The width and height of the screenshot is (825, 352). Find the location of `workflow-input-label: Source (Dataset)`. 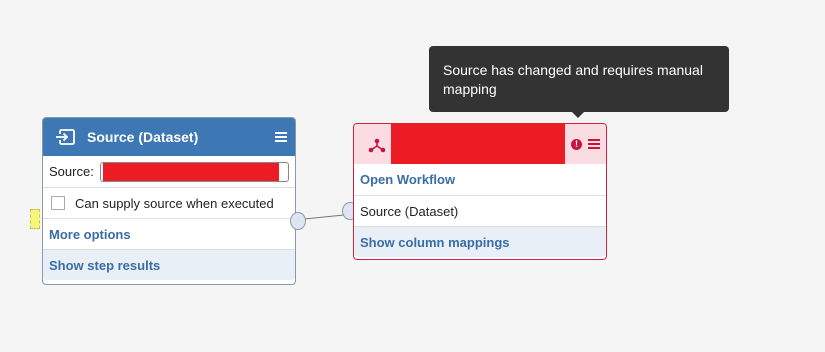

workflow-input-label: Source (Dataset) is located at coordinates (480, 210).